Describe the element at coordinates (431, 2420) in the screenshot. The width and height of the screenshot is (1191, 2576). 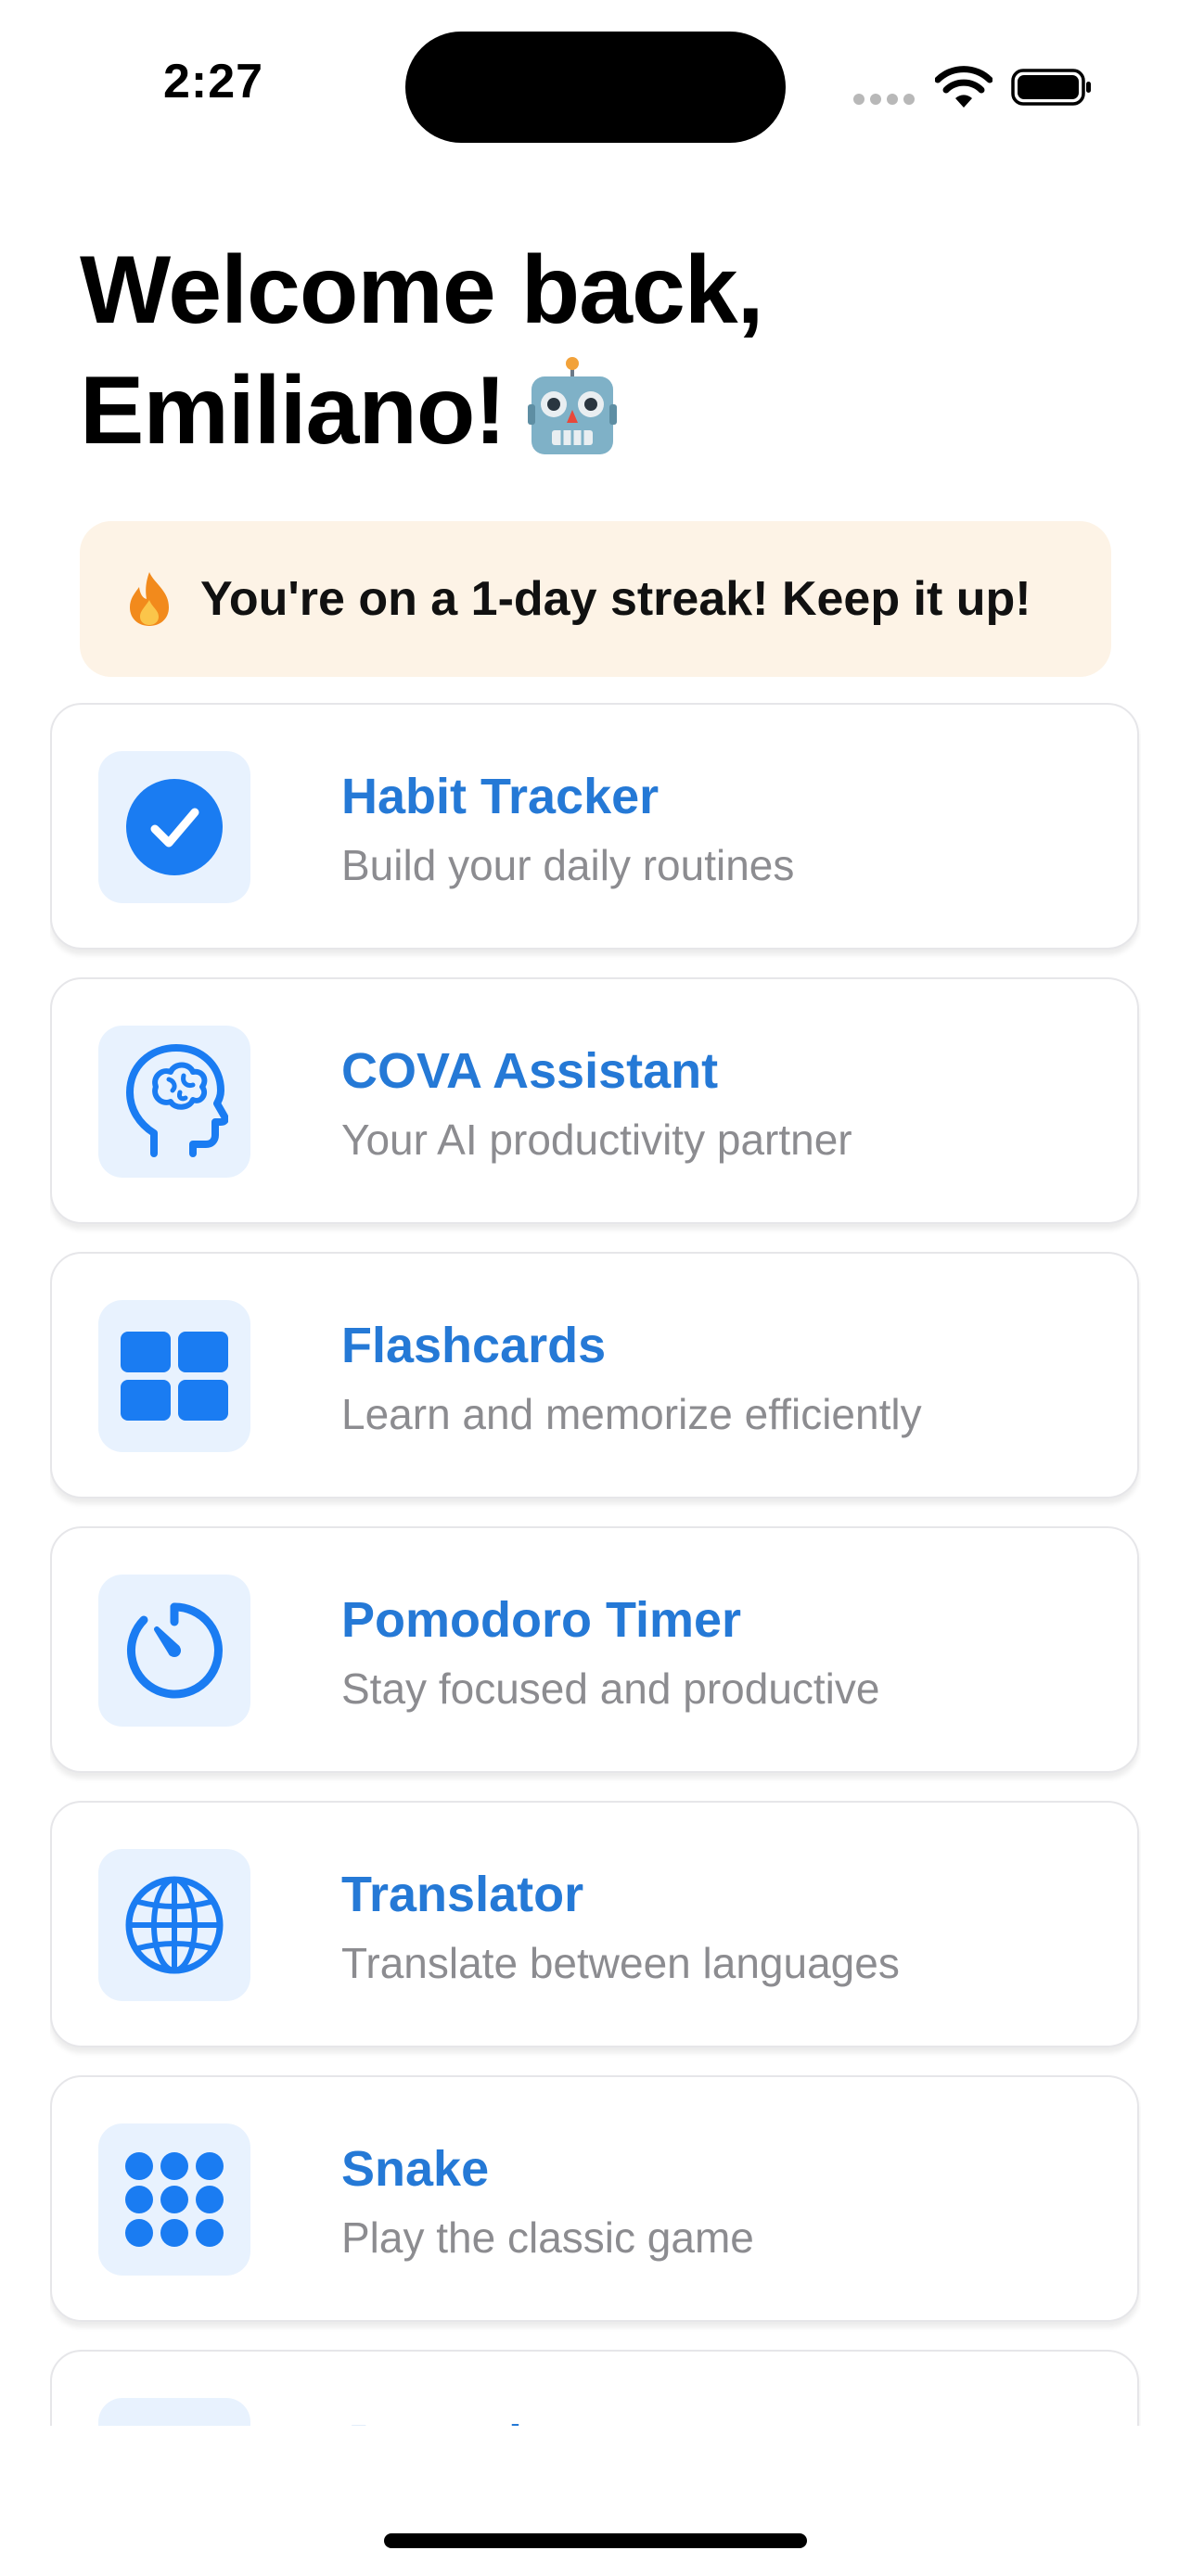
I see `feature-title: Journal` at that location.